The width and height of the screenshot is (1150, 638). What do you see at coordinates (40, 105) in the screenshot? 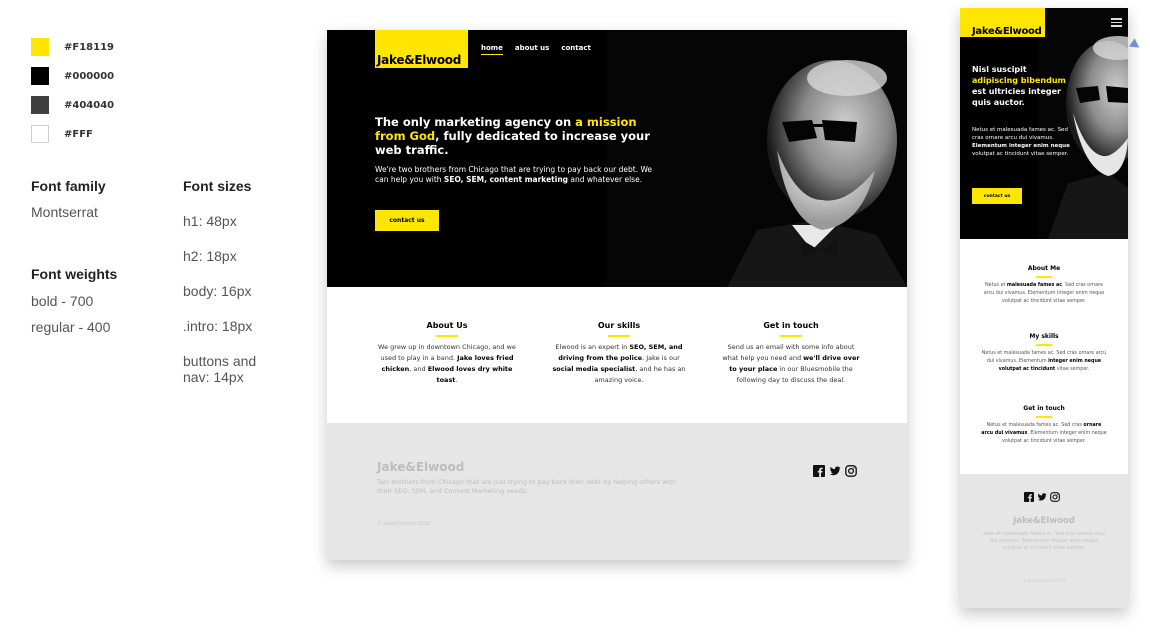
I see `swatch-dark` at bounding box center [40, 105].